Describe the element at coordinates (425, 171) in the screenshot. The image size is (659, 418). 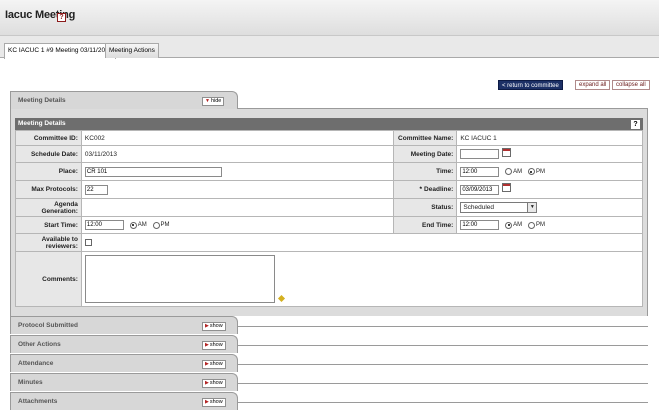
I see `time-label: Time:` at that location.